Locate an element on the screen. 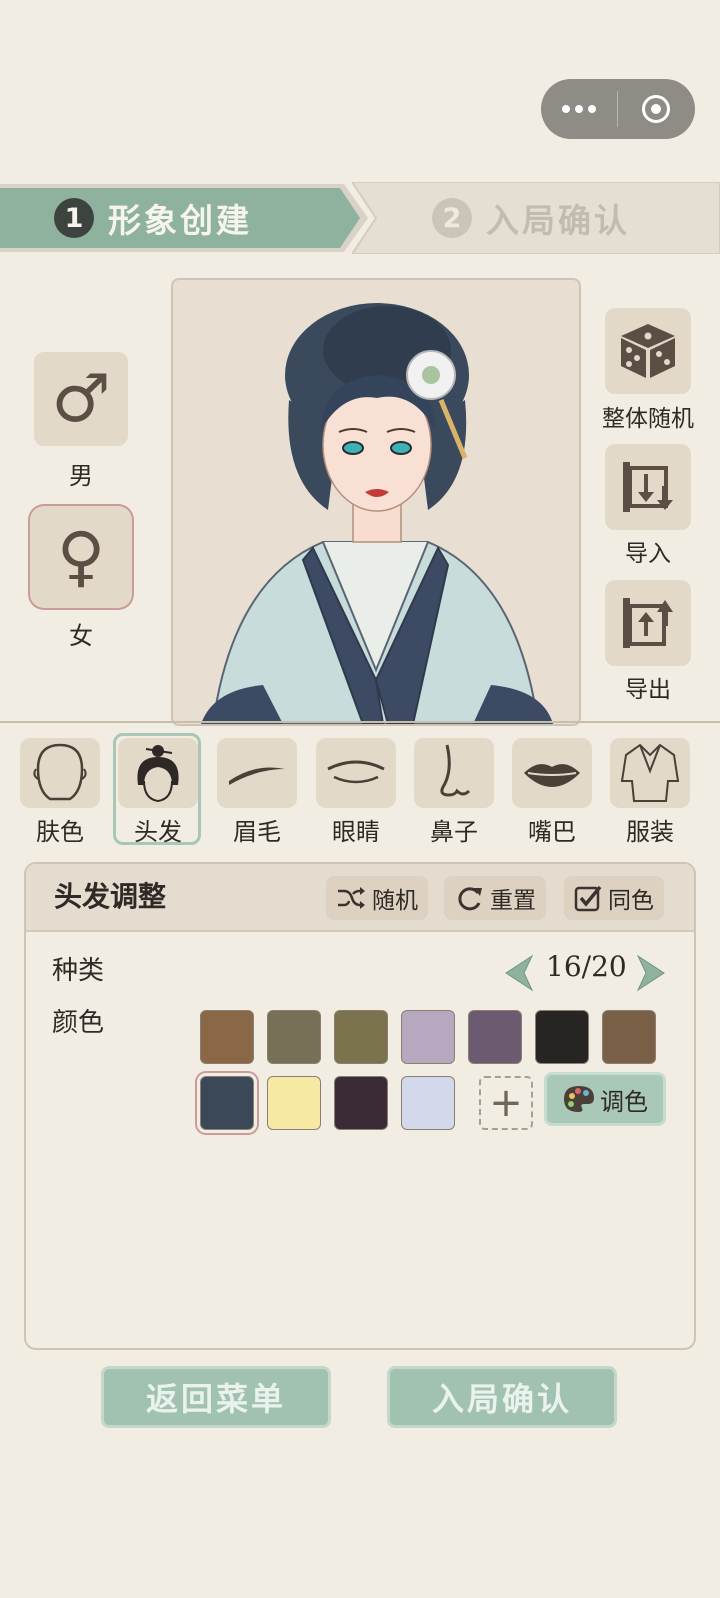  plus-icon: + is located at coordinates (506, 1103).